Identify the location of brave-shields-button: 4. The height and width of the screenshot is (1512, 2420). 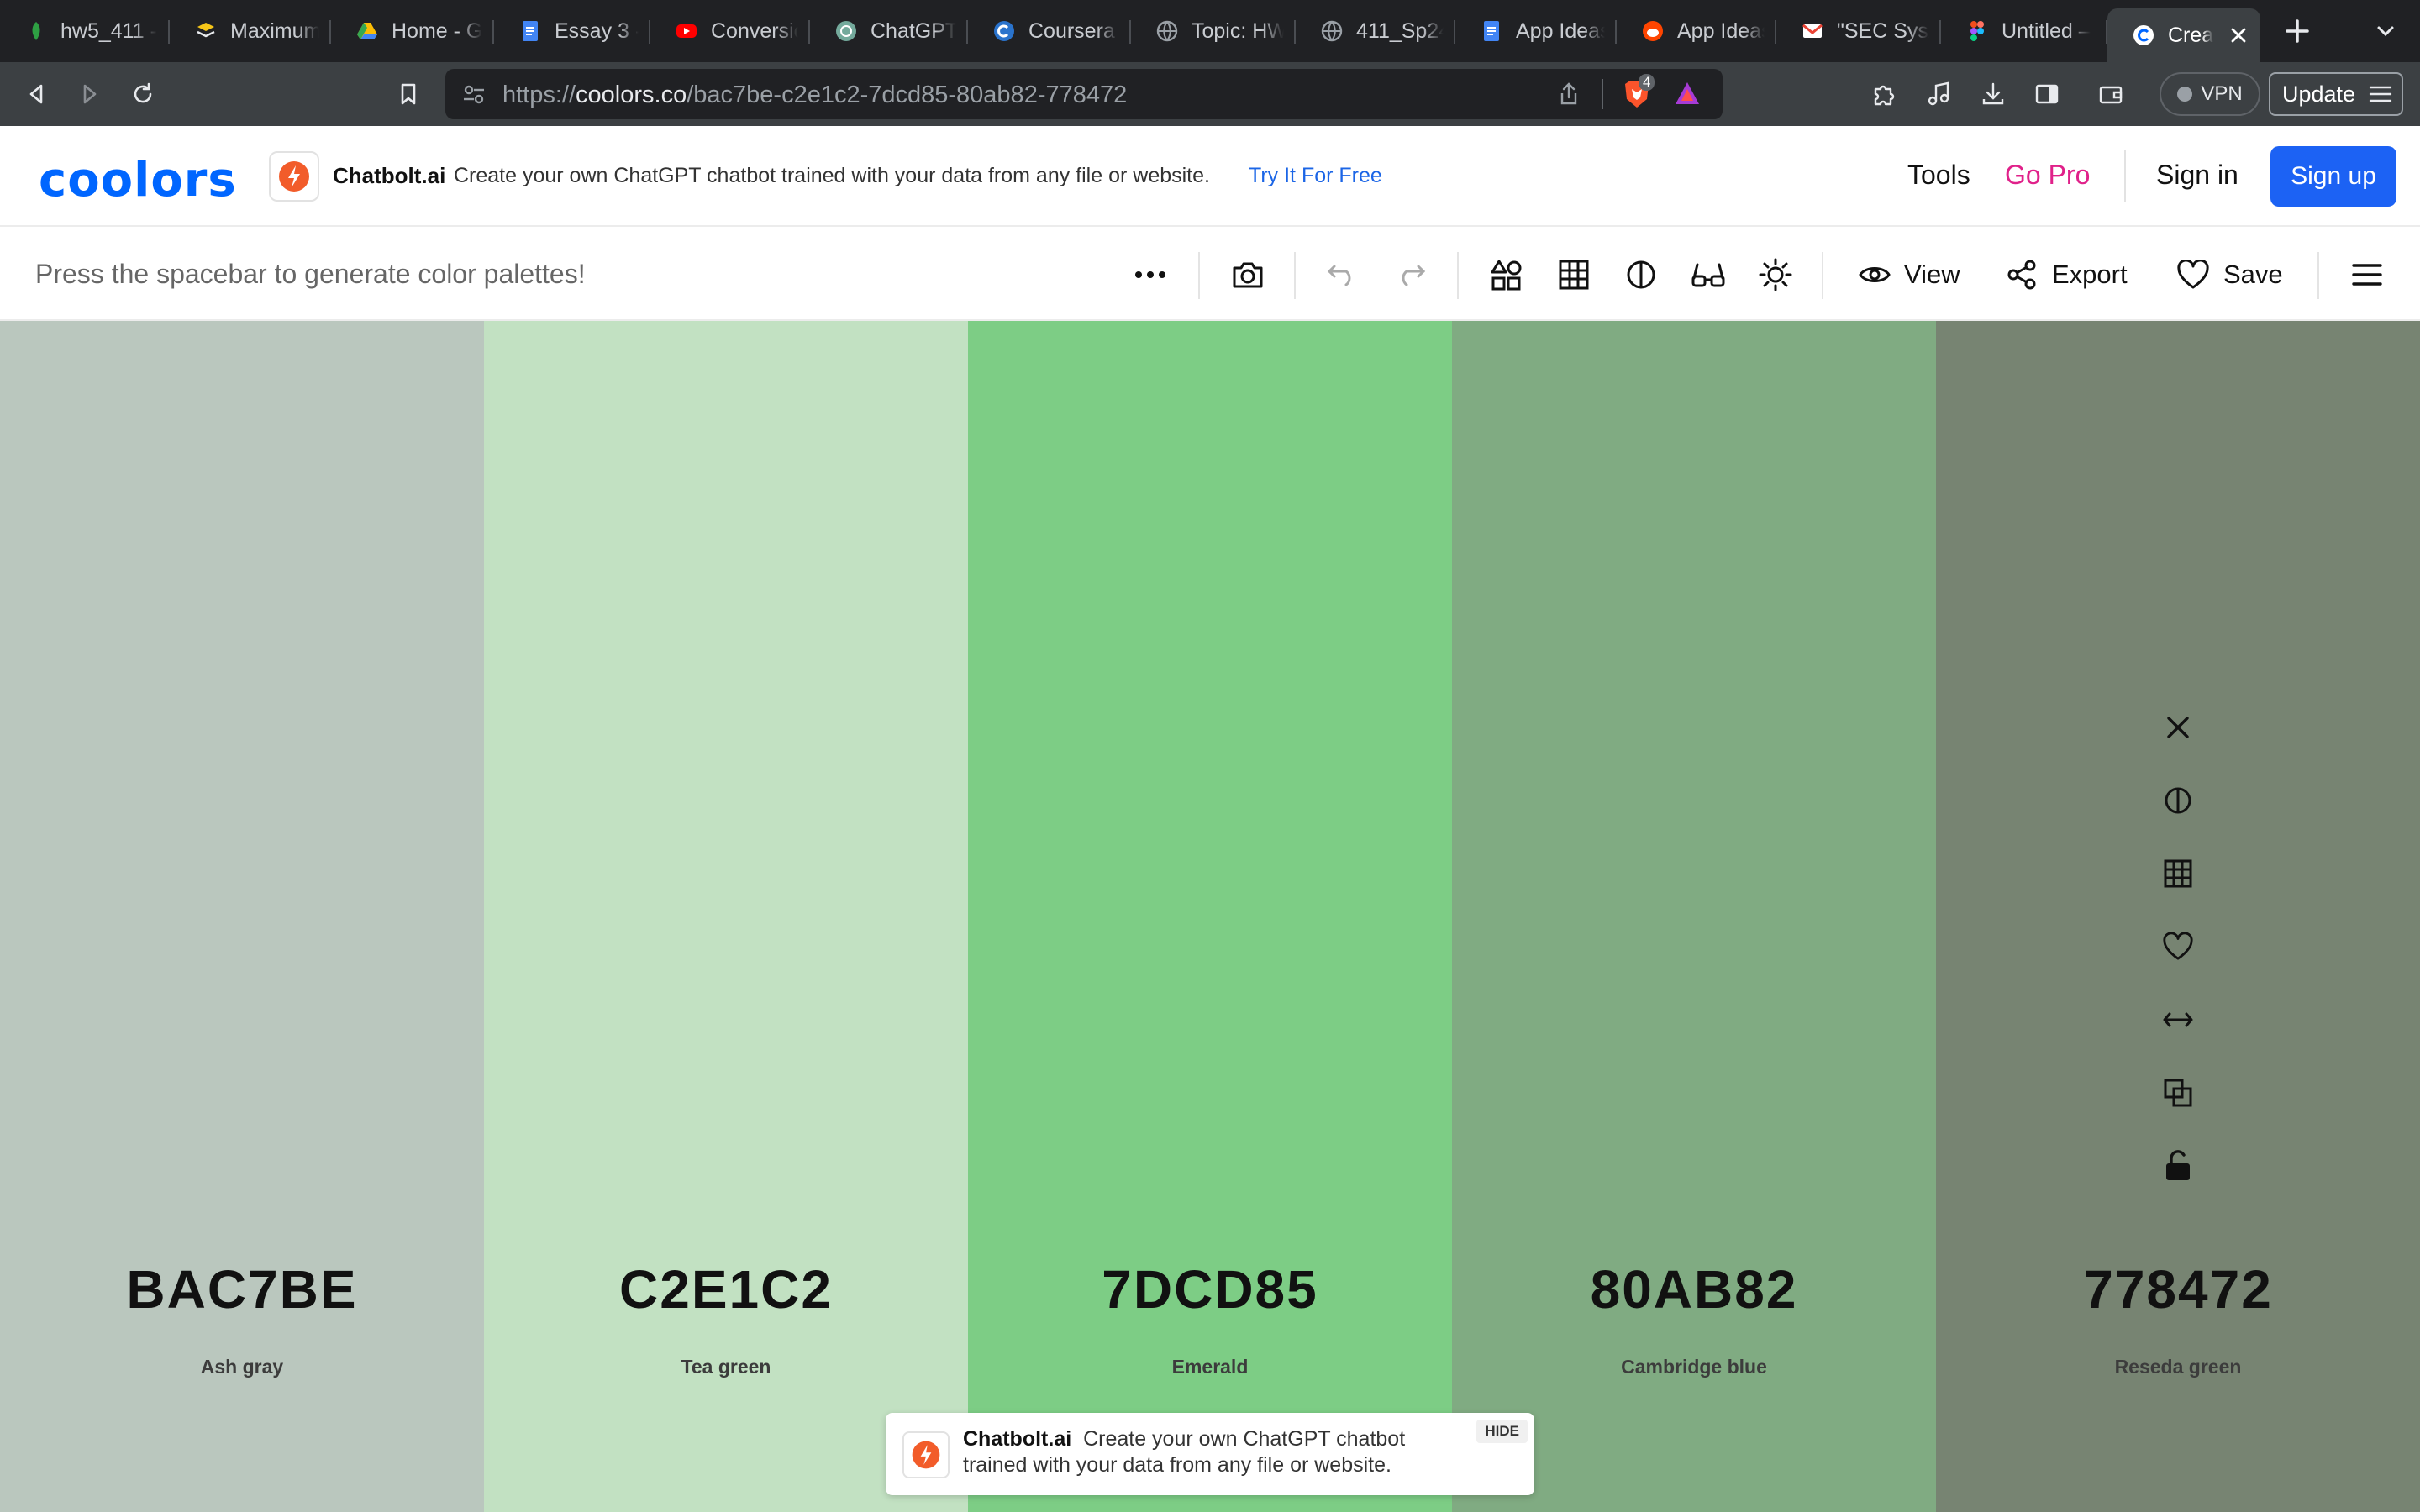
(1637, 92).